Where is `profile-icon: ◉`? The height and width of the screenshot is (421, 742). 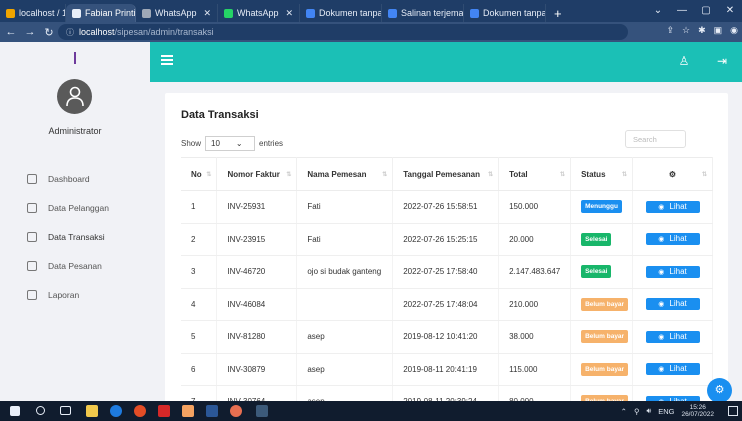
profile-icon: ◉ is located at coordinates (734, 30).